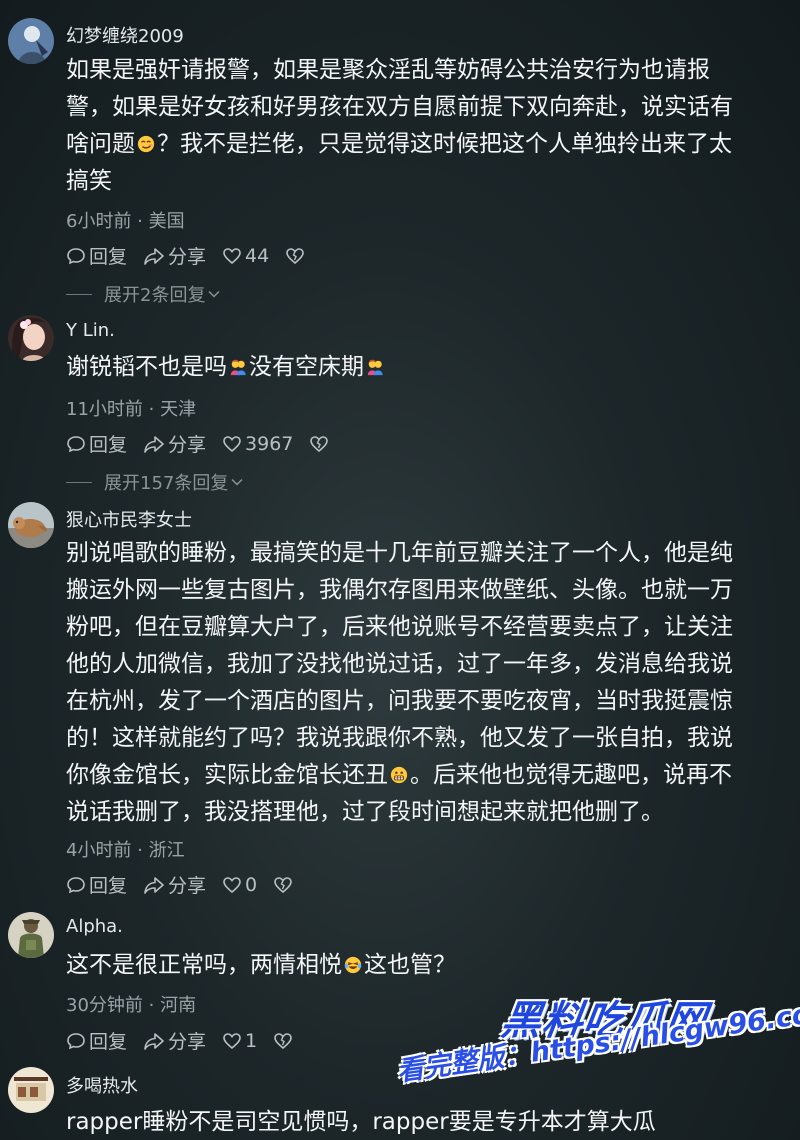 Image resolution: width=800 pixels, height=1140 pixels. What do you see at coordinates (353, 965) in the screenshot?
I see `laugh-cry-emoji` at bounding box center [353, 965].